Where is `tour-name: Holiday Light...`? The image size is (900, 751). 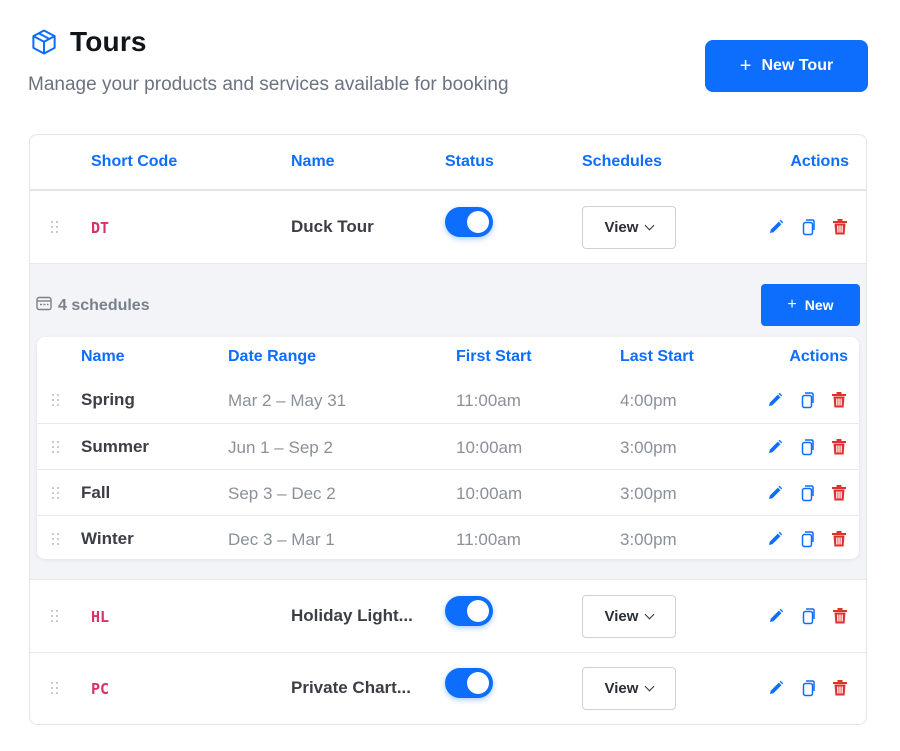 tour-name: Holiday Light... is located at coordinates (352, 615).